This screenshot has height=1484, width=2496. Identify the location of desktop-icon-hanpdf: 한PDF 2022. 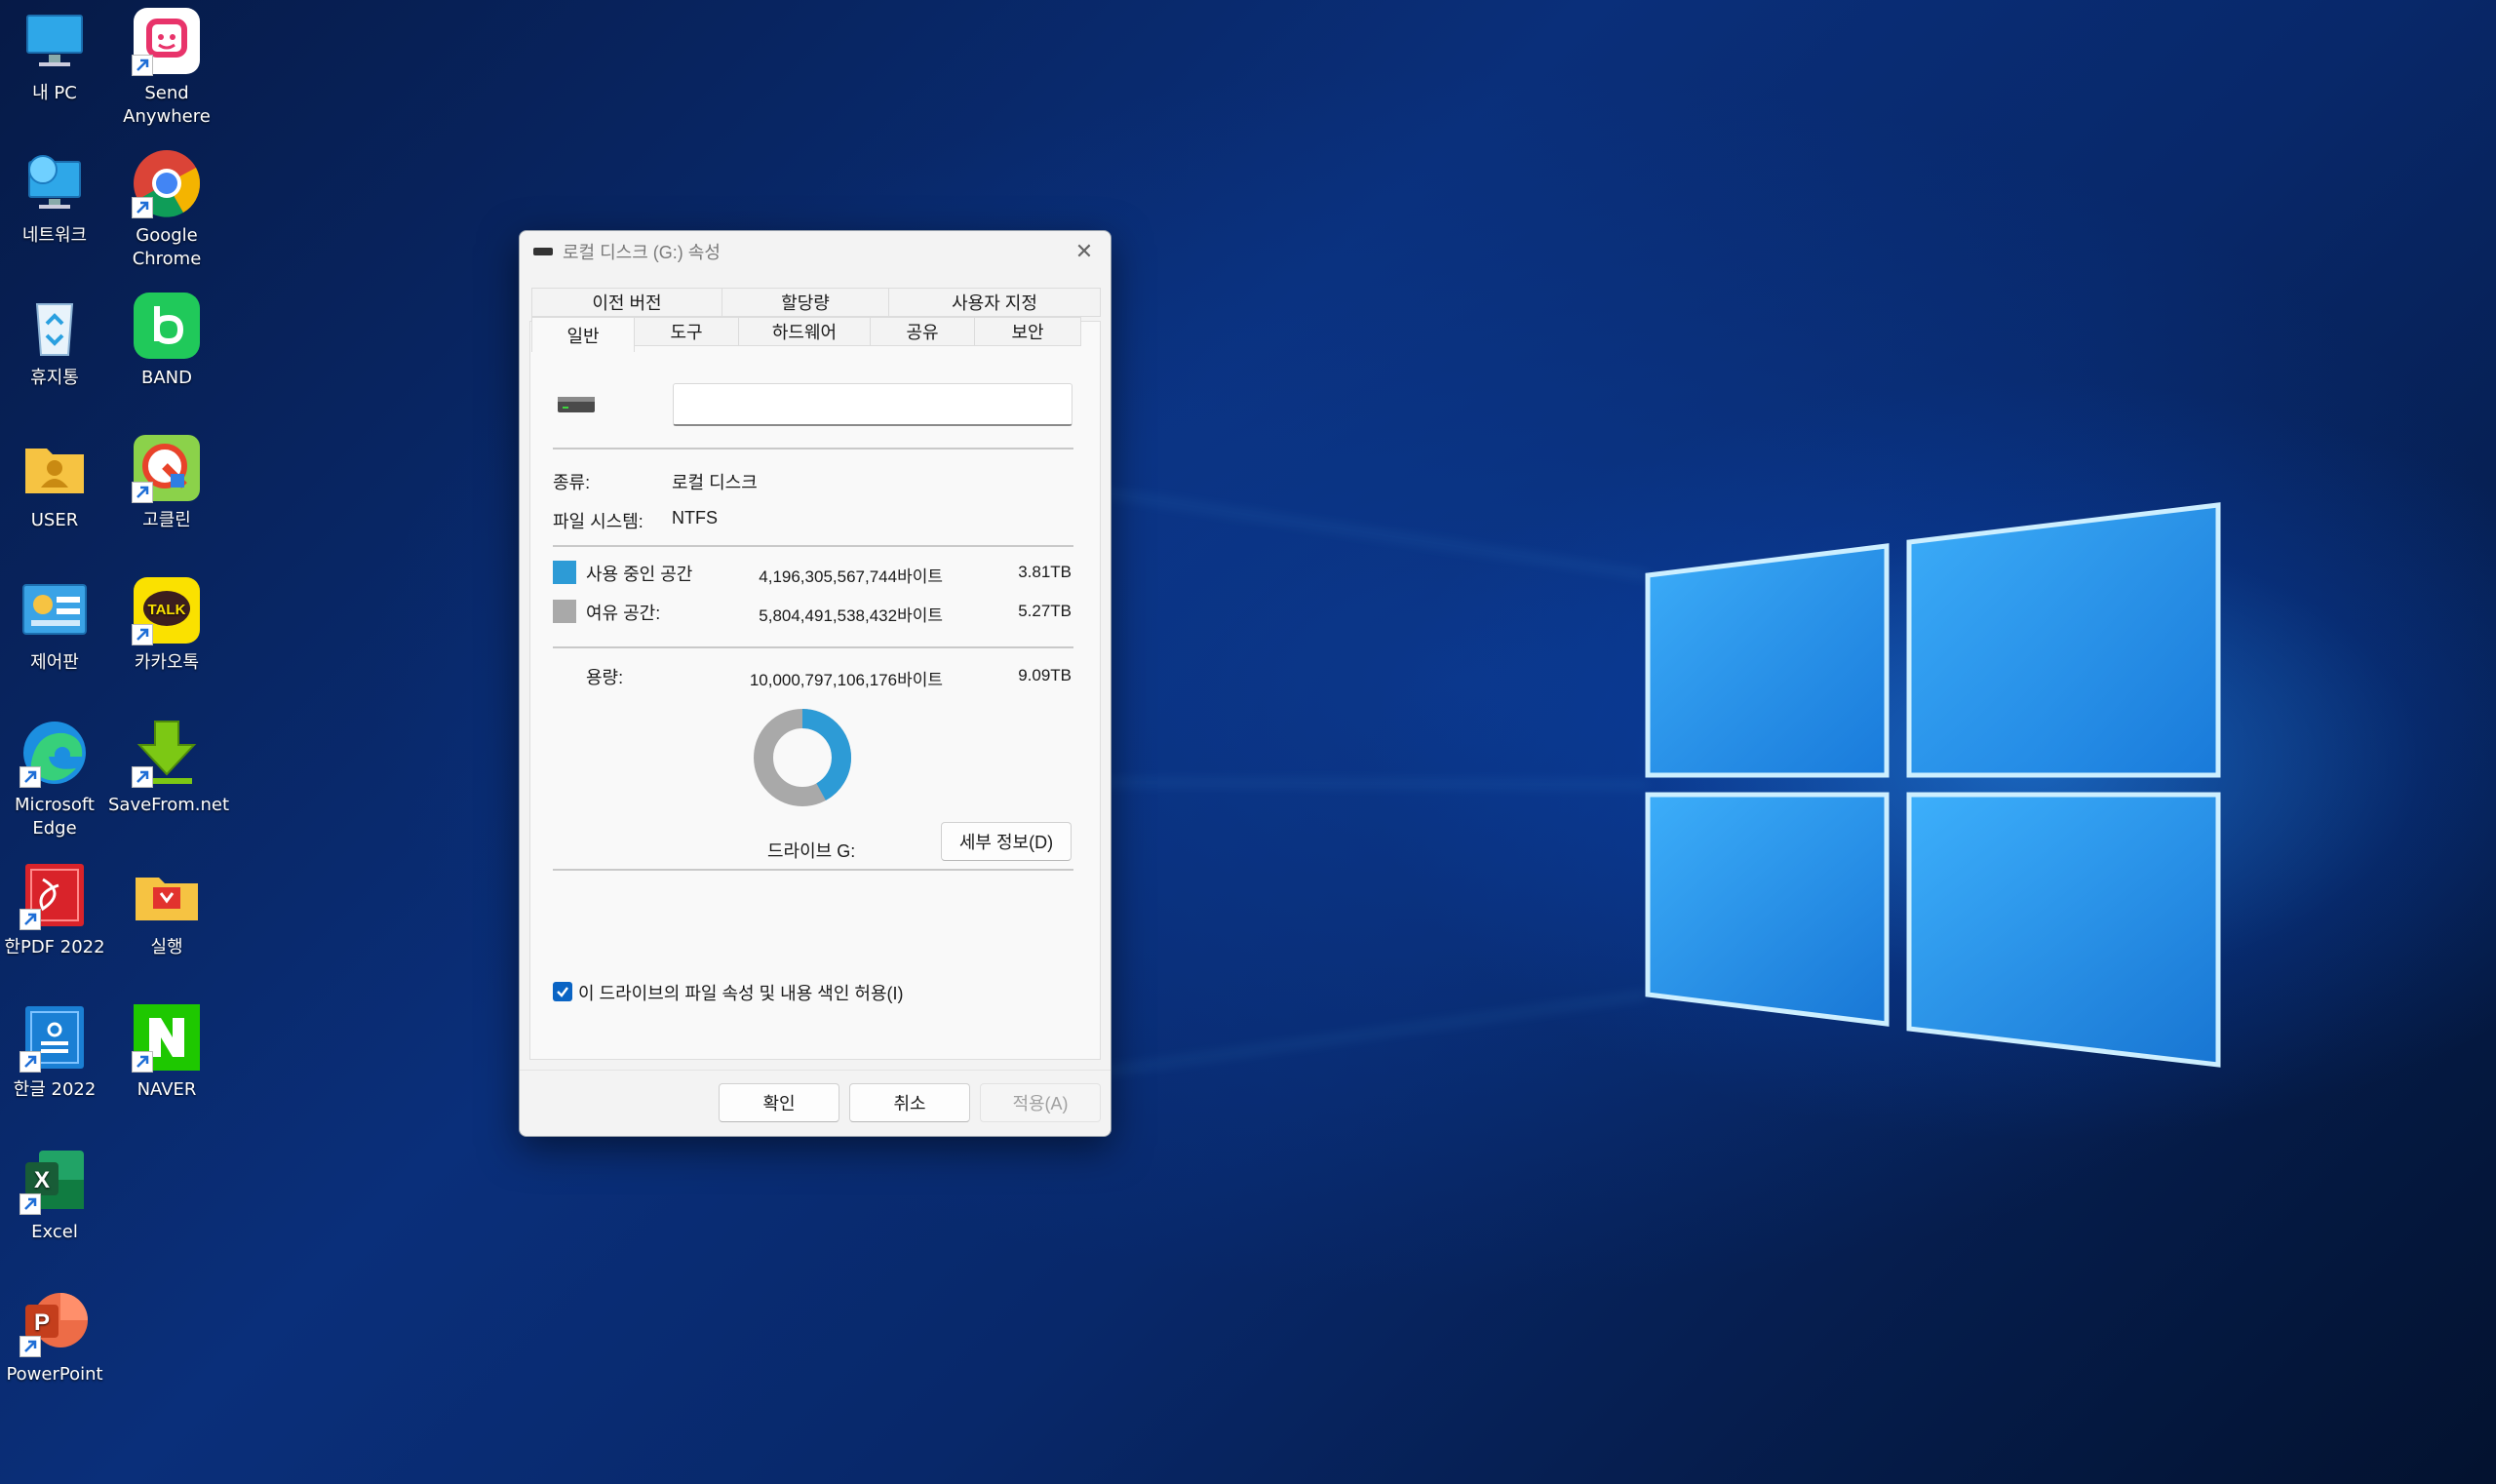
(54, 917).